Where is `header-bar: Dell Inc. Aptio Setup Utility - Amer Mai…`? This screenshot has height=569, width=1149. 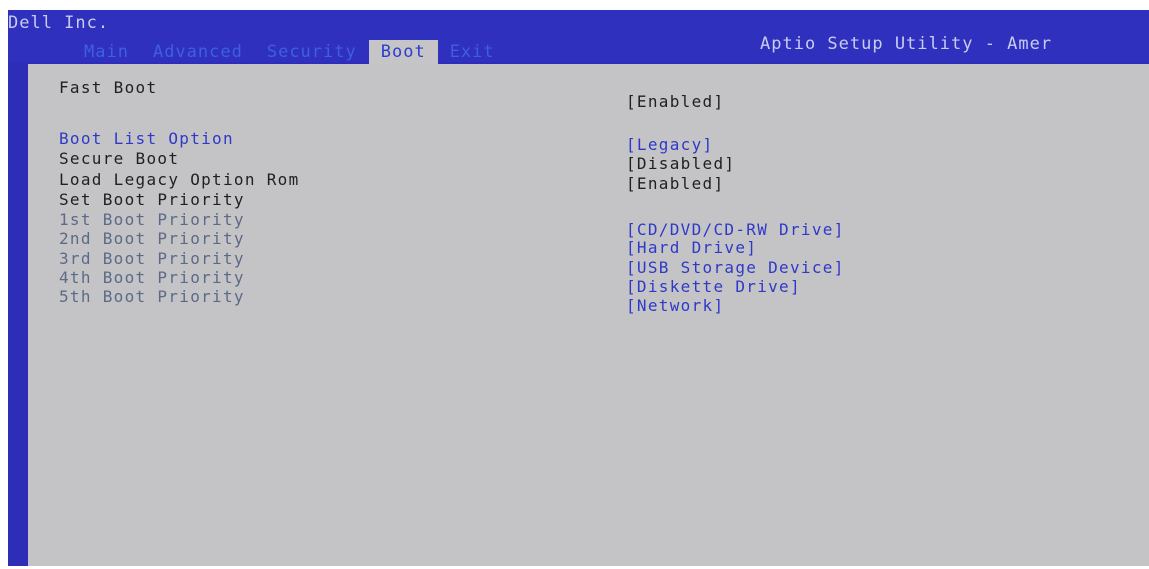
header-bar: Dell Inc. Aptio Setup Utility - Amer Mai… is located at coordinates (578, 37).